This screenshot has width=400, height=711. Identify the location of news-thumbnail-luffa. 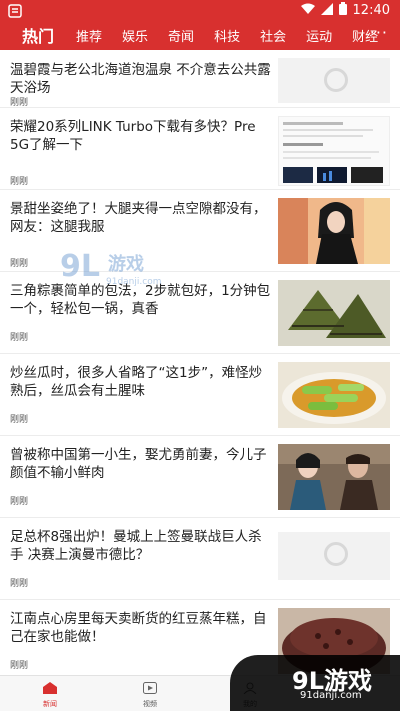
(334, 395).